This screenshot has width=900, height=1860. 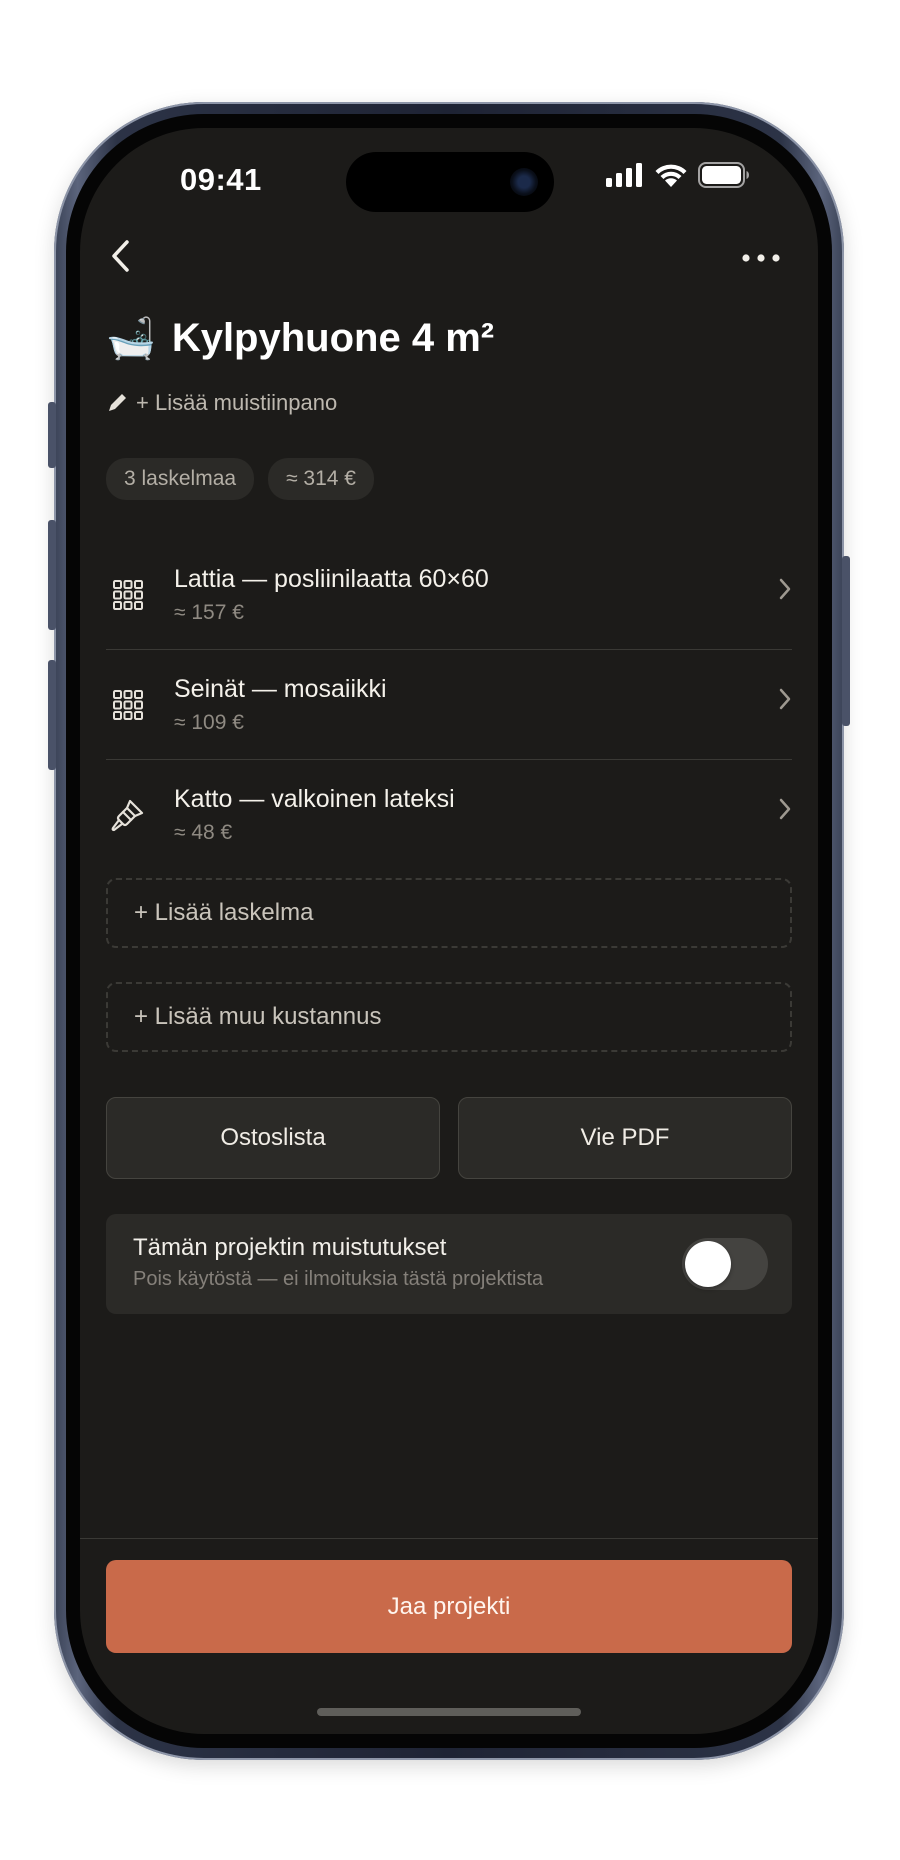 I want to click on share-project-button: Jaa projekti, so click(x=449, y=1606).